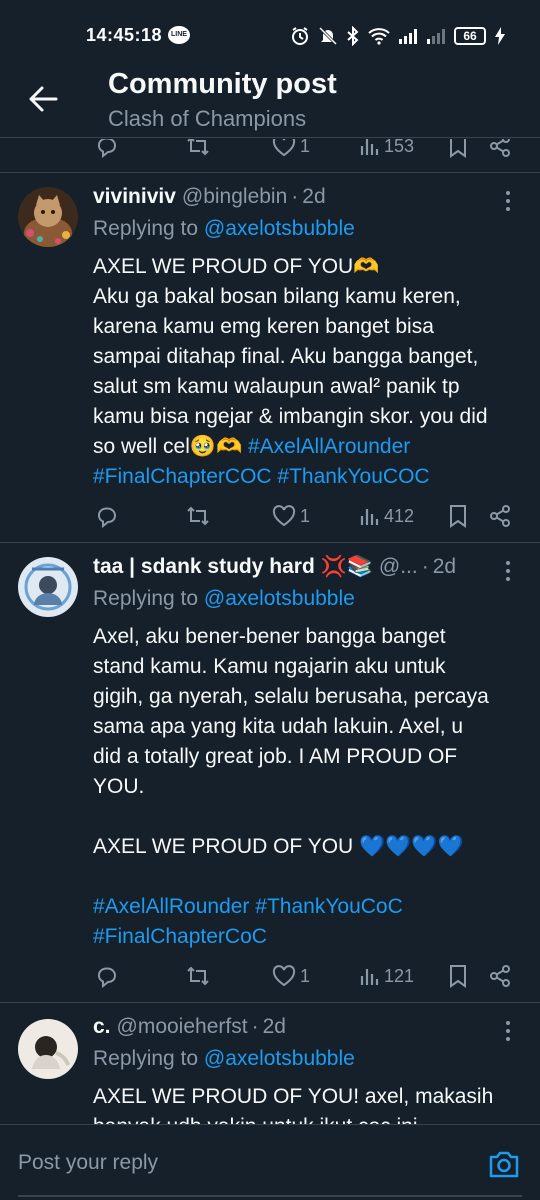 The width and height of the screenshot is (540, 1200). Describe the element at coordinates (270, 99) in the screenshot. I see `header: Community post Clash of Champions` at that location.